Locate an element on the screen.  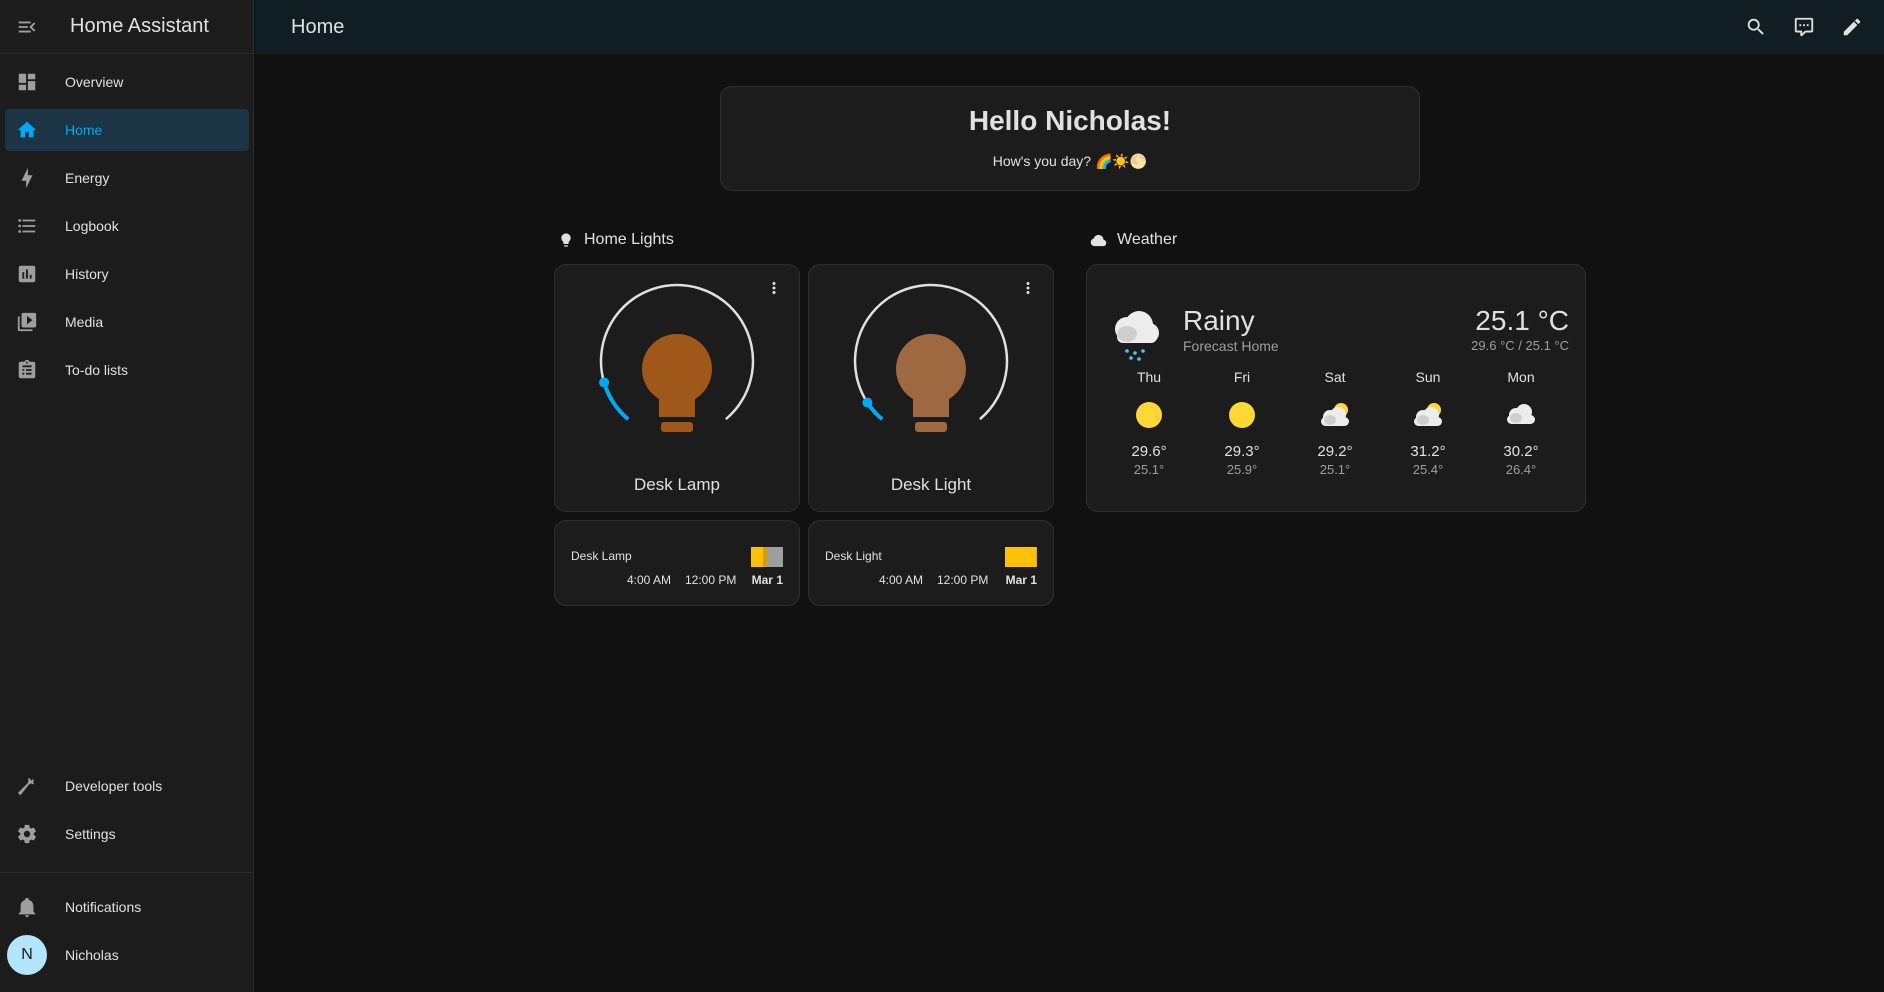
avatar-wrap: N is located at coordinates (27, 955).